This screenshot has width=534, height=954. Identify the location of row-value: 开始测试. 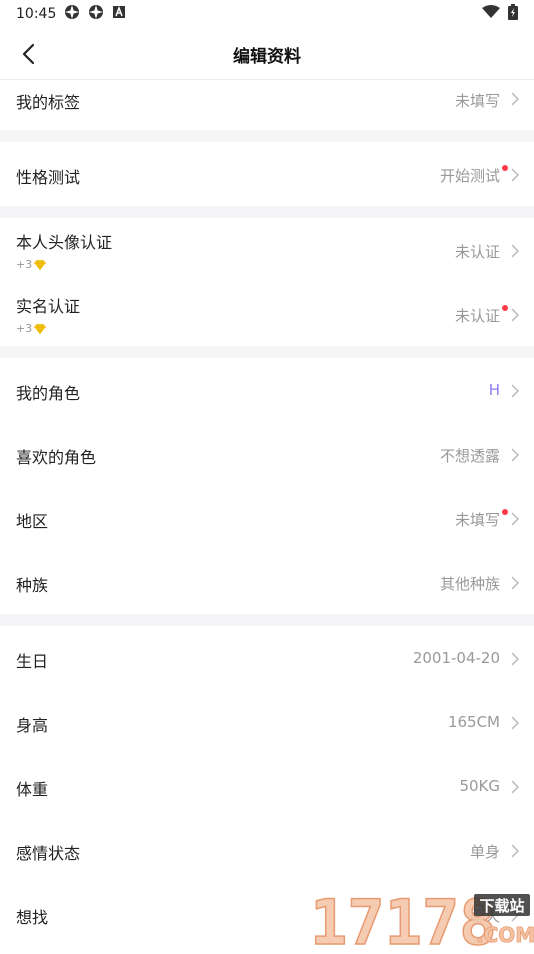
(469, 176).